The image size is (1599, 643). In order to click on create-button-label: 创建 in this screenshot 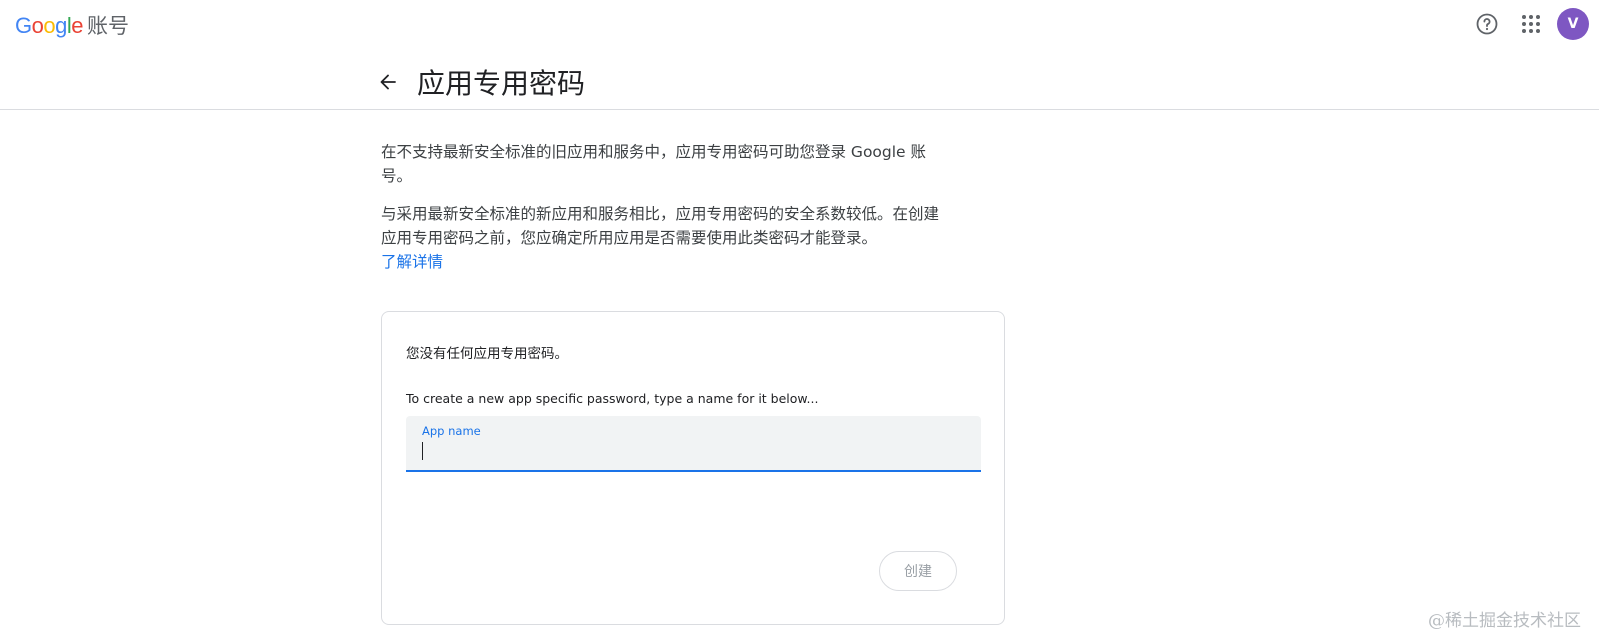, I will do `click(918, 572)`.